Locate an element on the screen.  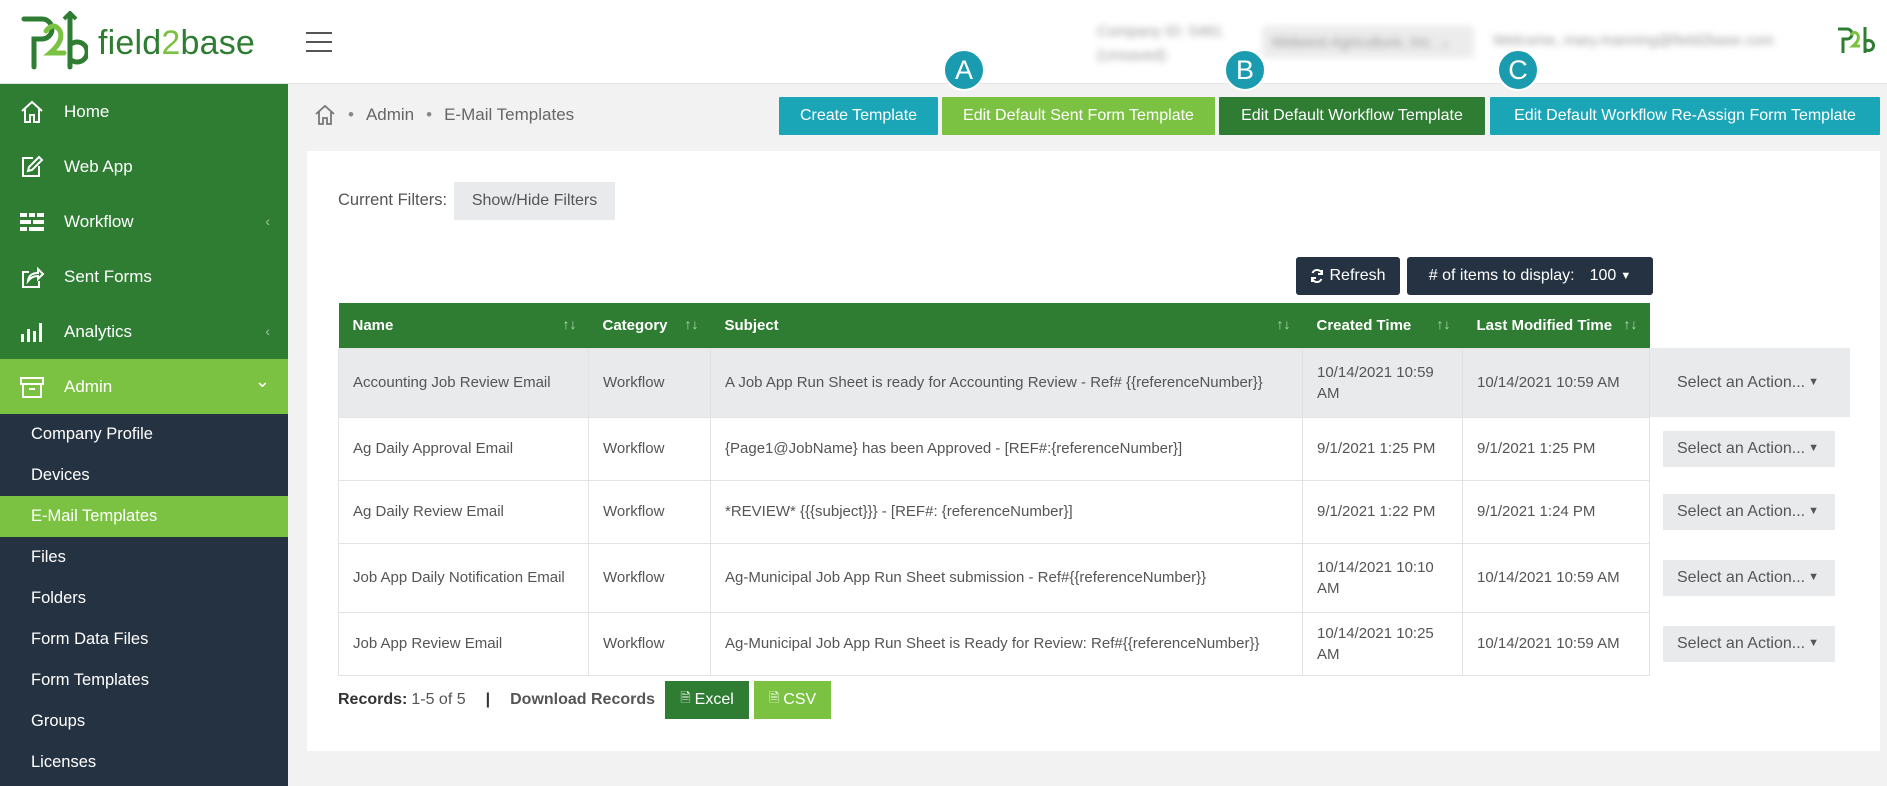
sidebar-item-admin: Admin ⌄ is located at coordinates (144, 386).